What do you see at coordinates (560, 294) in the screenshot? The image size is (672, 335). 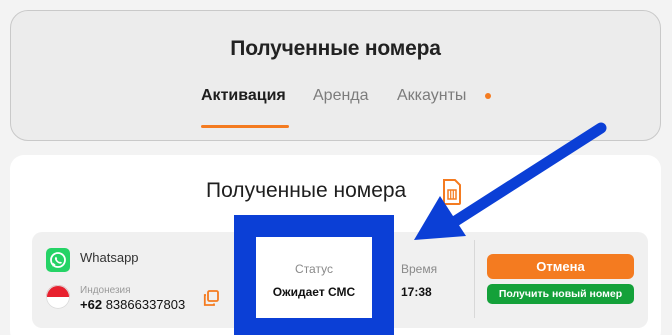 I see `get-new-number-button: Получить новый номер` at bounding box center [560, 294].